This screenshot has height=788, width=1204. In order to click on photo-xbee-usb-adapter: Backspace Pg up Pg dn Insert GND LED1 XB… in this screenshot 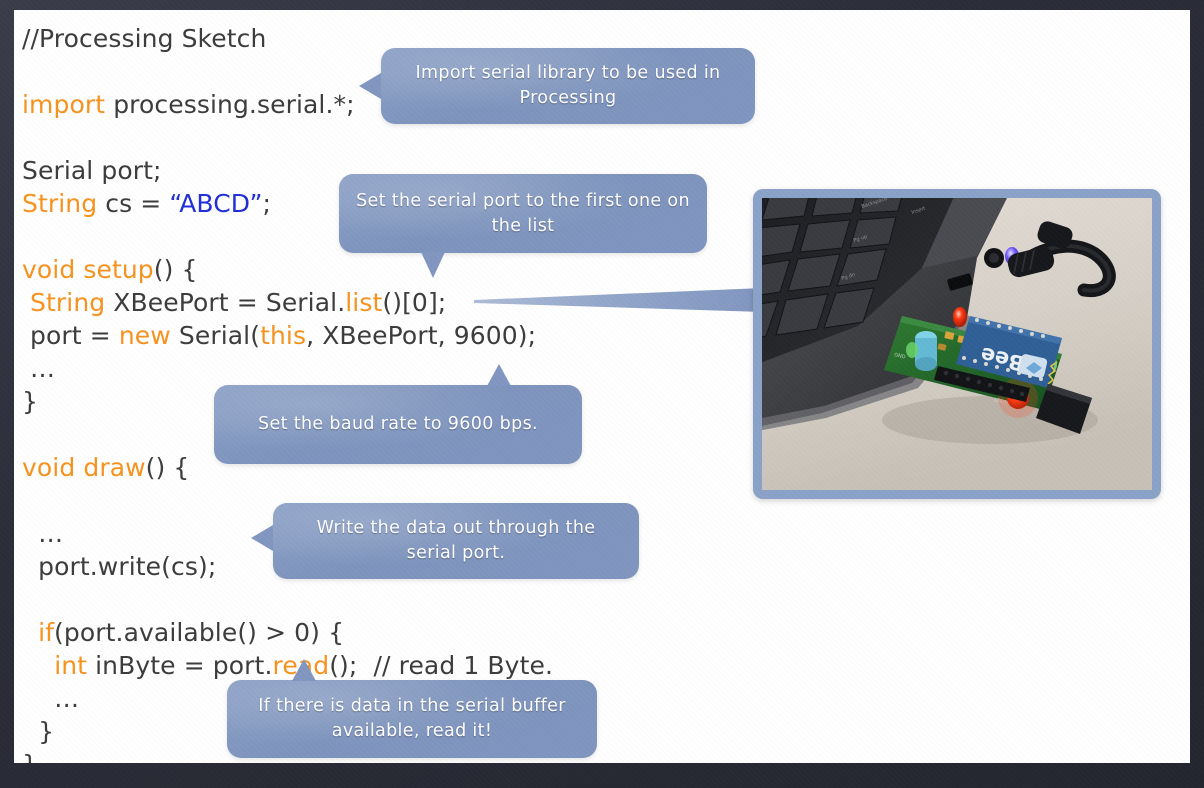, I will do `click(957, 344)`.